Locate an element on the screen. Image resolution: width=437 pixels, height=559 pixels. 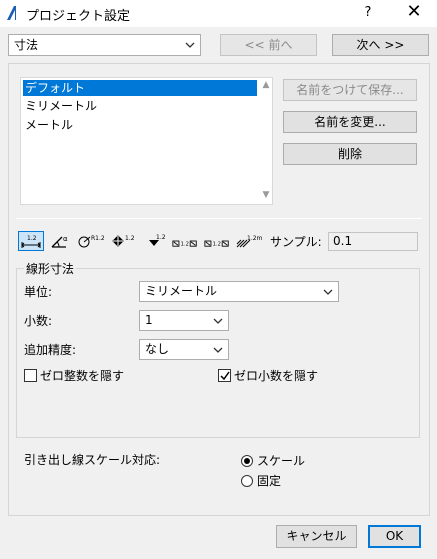
area-dimension-icon: 1.2m² is located at coordinates (249, 241).